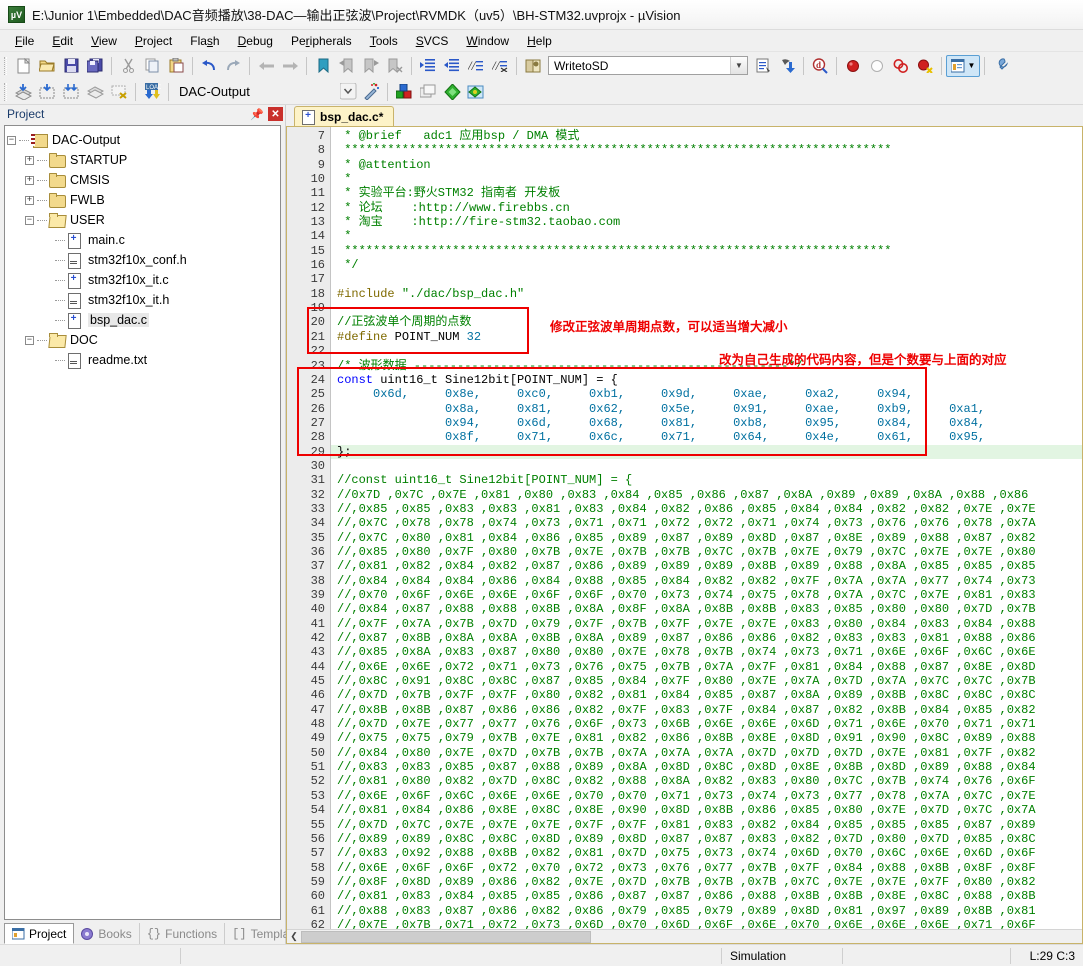 This screenshot has width=1083, height=966. Describe the element at coordinates (539, 41) in the screenshot. I see `menu-help: Help` at that location.